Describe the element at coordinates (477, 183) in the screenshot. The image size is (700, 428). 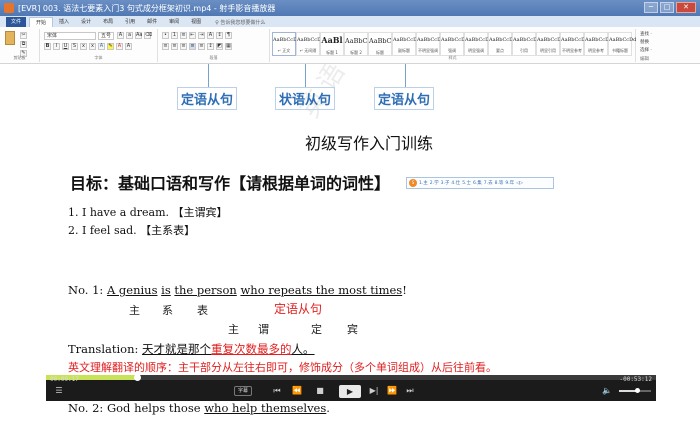
I see `ime-candidate: 6.集` at that location.